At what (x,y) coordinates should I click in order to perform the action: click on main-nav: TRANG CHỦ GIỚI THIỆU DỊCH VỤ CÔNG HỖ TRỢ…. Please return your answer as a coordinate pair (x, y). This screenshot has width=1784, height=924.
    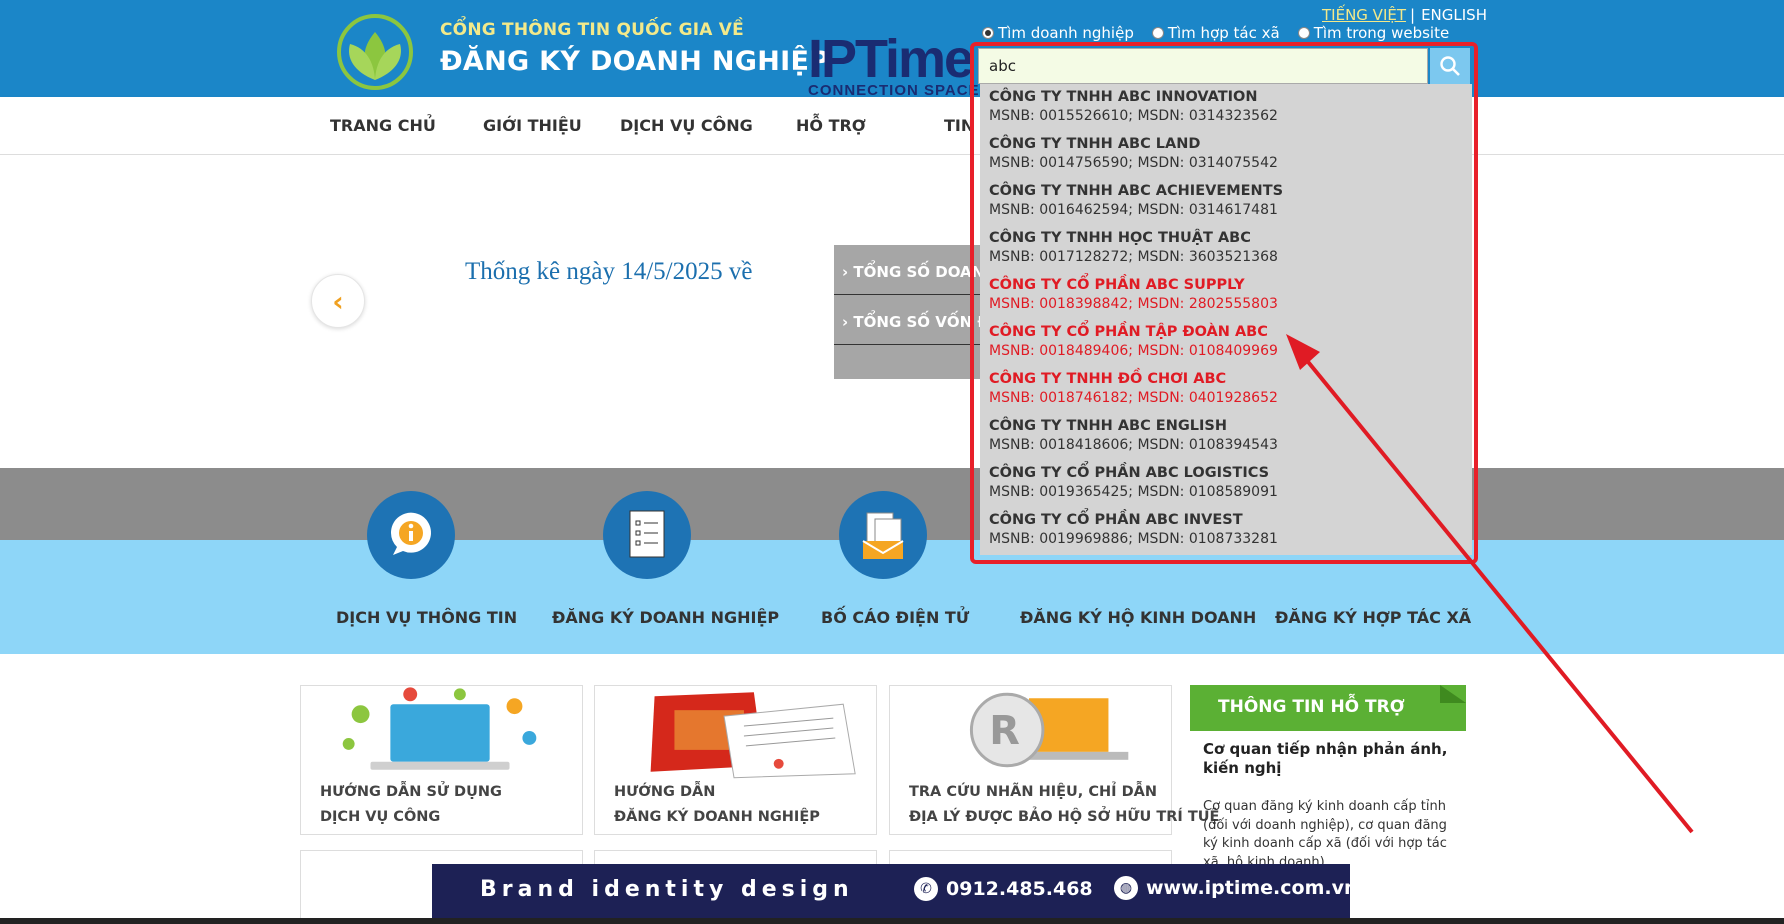
    Looking at the image, I should click on (892, 126).